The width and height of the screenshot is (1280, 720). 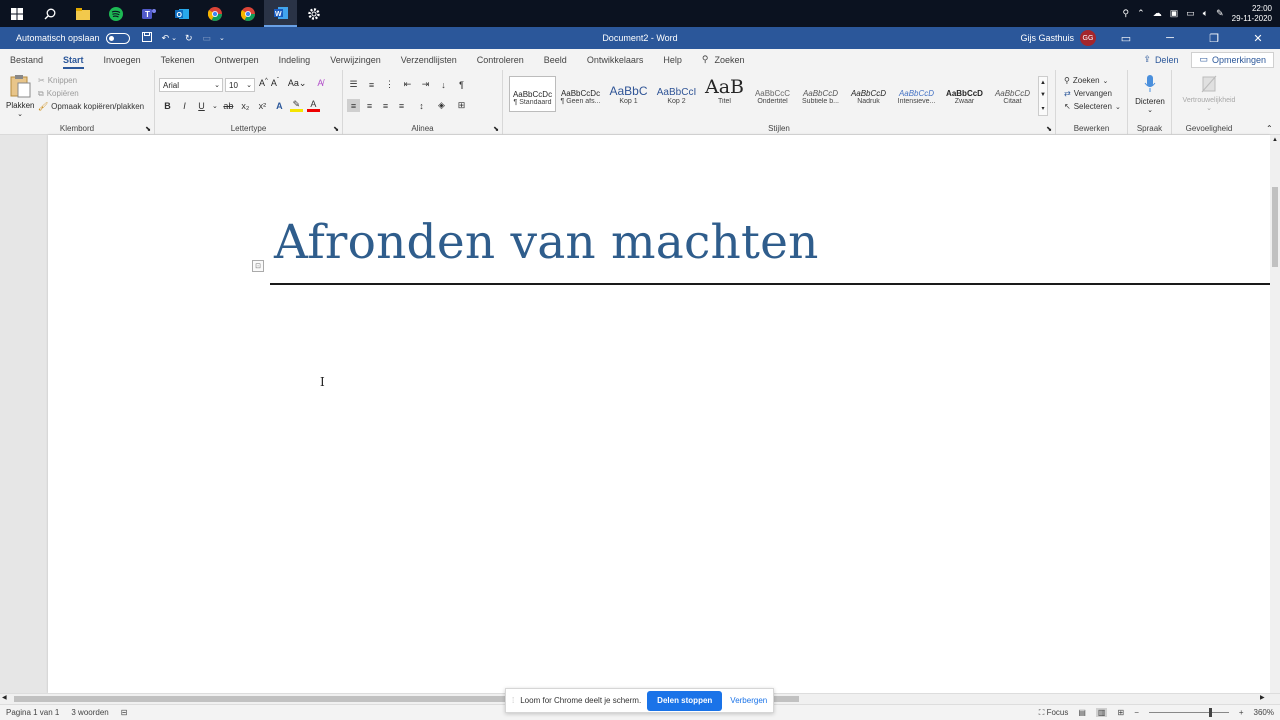 What do you see at coordinates (748, 700) in the screenshot?
I see `hide-button: Verbergen` at bounding box center [748, 700].